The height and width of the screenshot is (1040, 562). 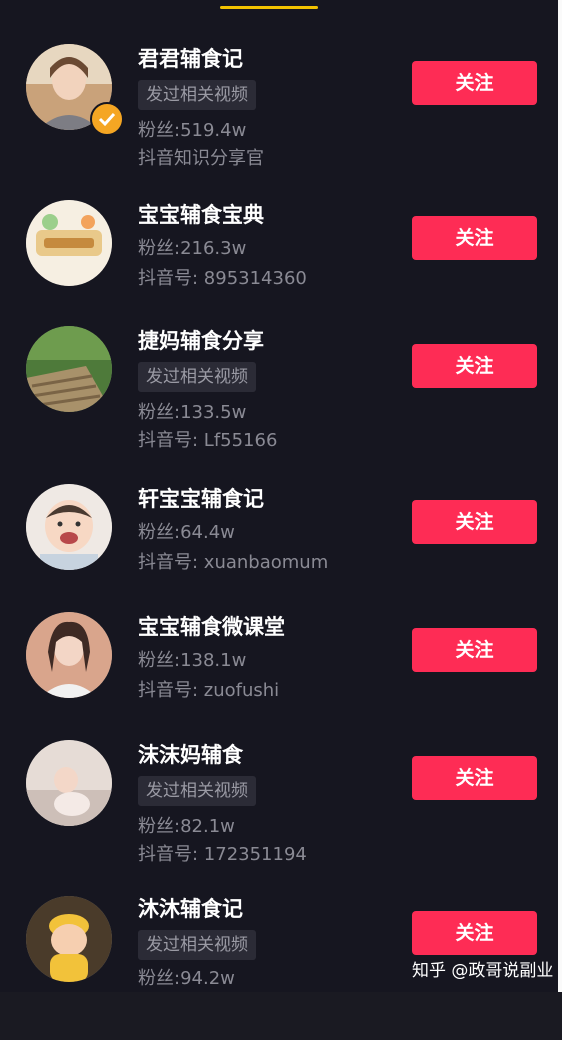 I want to click on watermark: 知乎 @政哥说副业, so click(x=483, y=971).